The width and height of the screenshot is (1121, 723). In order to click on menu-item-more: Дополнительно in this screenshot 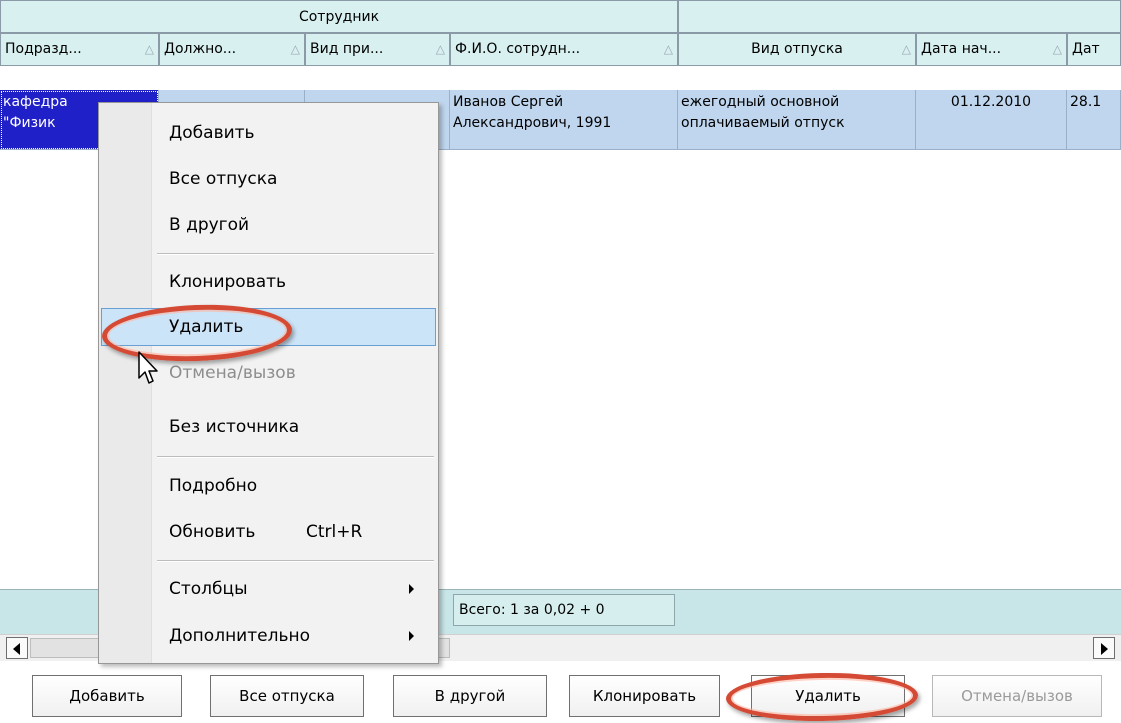, I will do `click(268, 636)`.